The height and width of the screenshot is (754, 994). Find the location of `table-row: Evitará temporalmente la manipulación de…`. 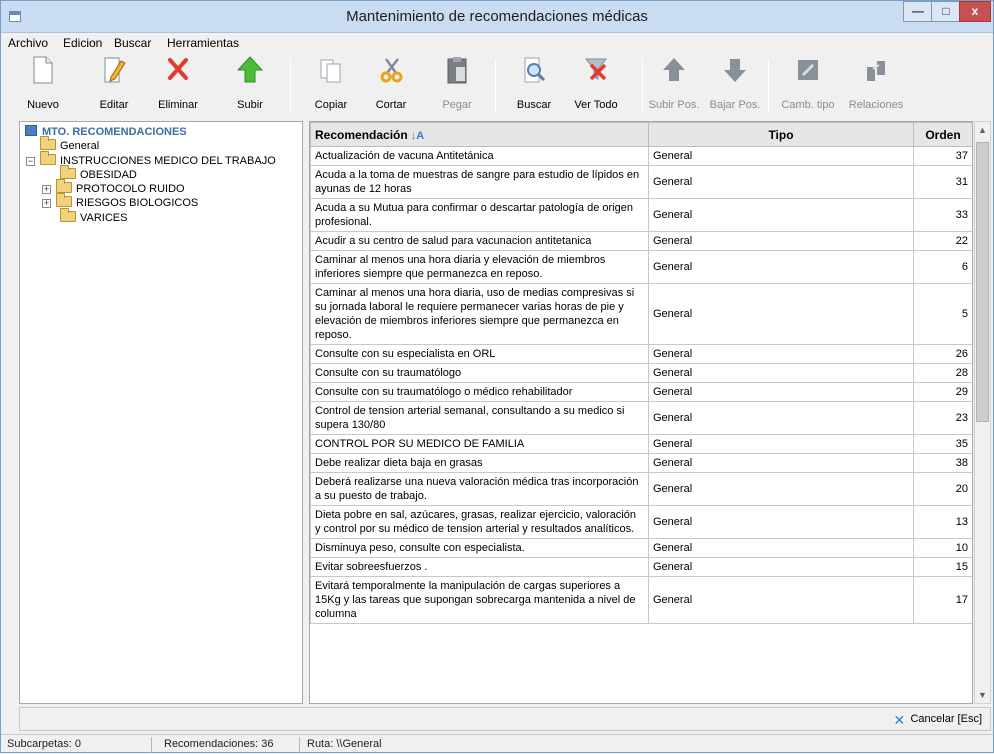

table-row: Evitará temporalmente la manipulación de… is located at coordinates (641, 600).